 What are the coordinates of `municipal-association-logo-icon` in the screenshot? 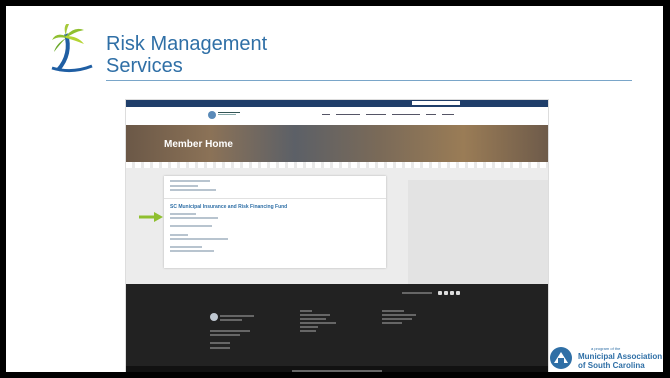 It's located at (561, 358).